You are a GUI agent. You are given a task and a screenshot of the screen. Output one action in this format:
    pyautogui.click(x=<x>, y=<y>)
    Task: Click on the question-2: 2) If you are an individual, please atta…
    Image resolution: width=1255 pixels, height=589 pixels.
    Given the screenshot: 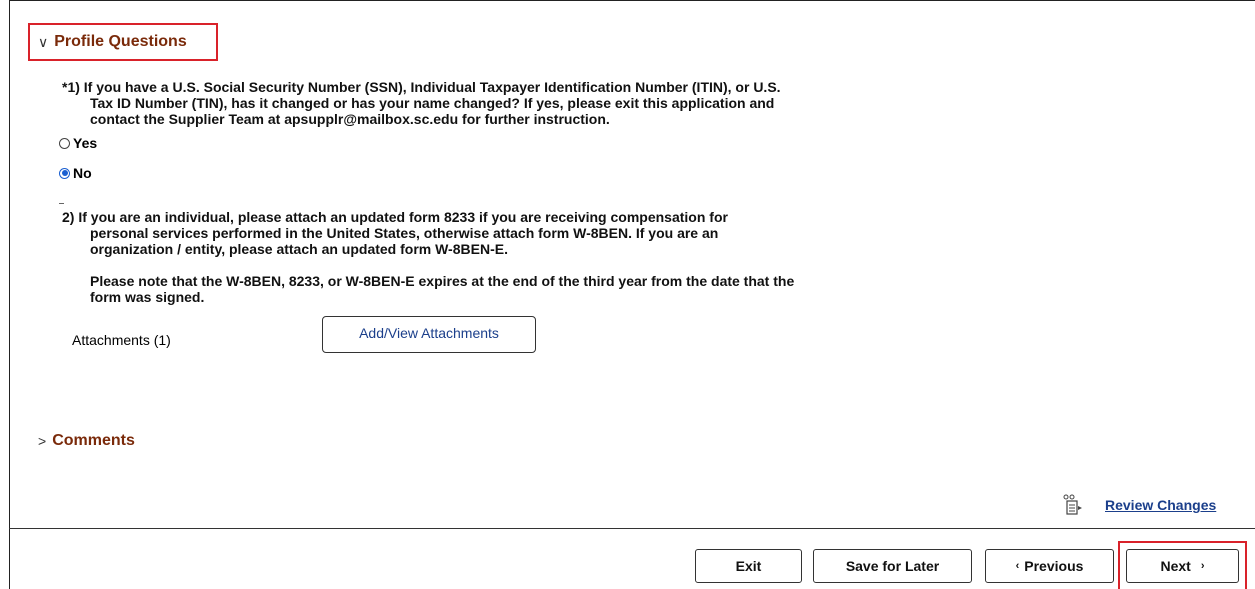 What is the action you would take?
    pyautogui.click(x=428, y=257)
    